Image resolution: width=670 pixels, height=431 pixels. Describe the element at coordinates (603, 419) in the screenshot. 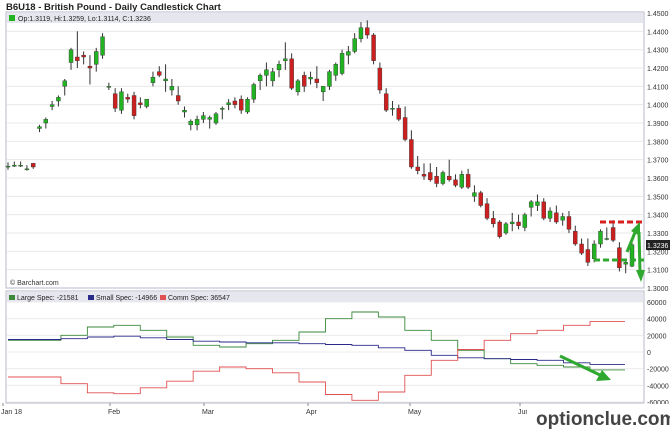

I see `watermark-text: optionclue.com` at that location.